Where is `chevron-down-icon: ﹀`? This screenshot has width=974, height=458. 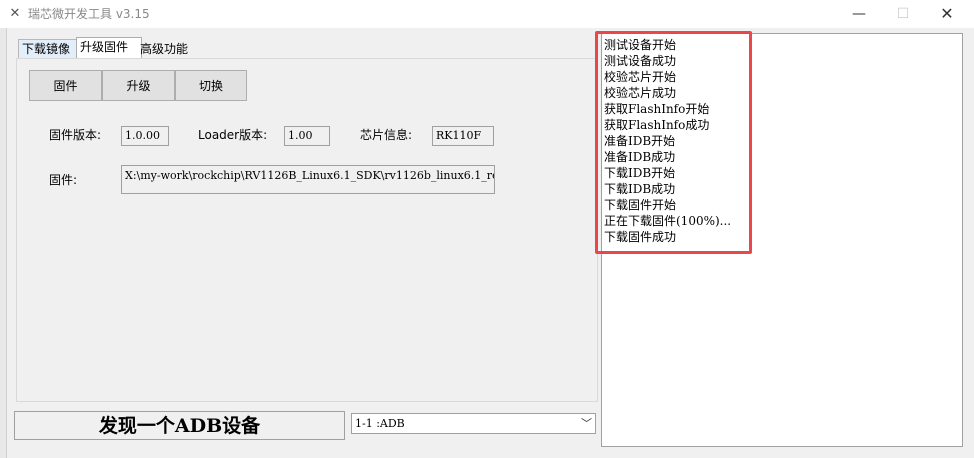
chevron-down-icon: ﹀ is located at coordinates (586, 423).